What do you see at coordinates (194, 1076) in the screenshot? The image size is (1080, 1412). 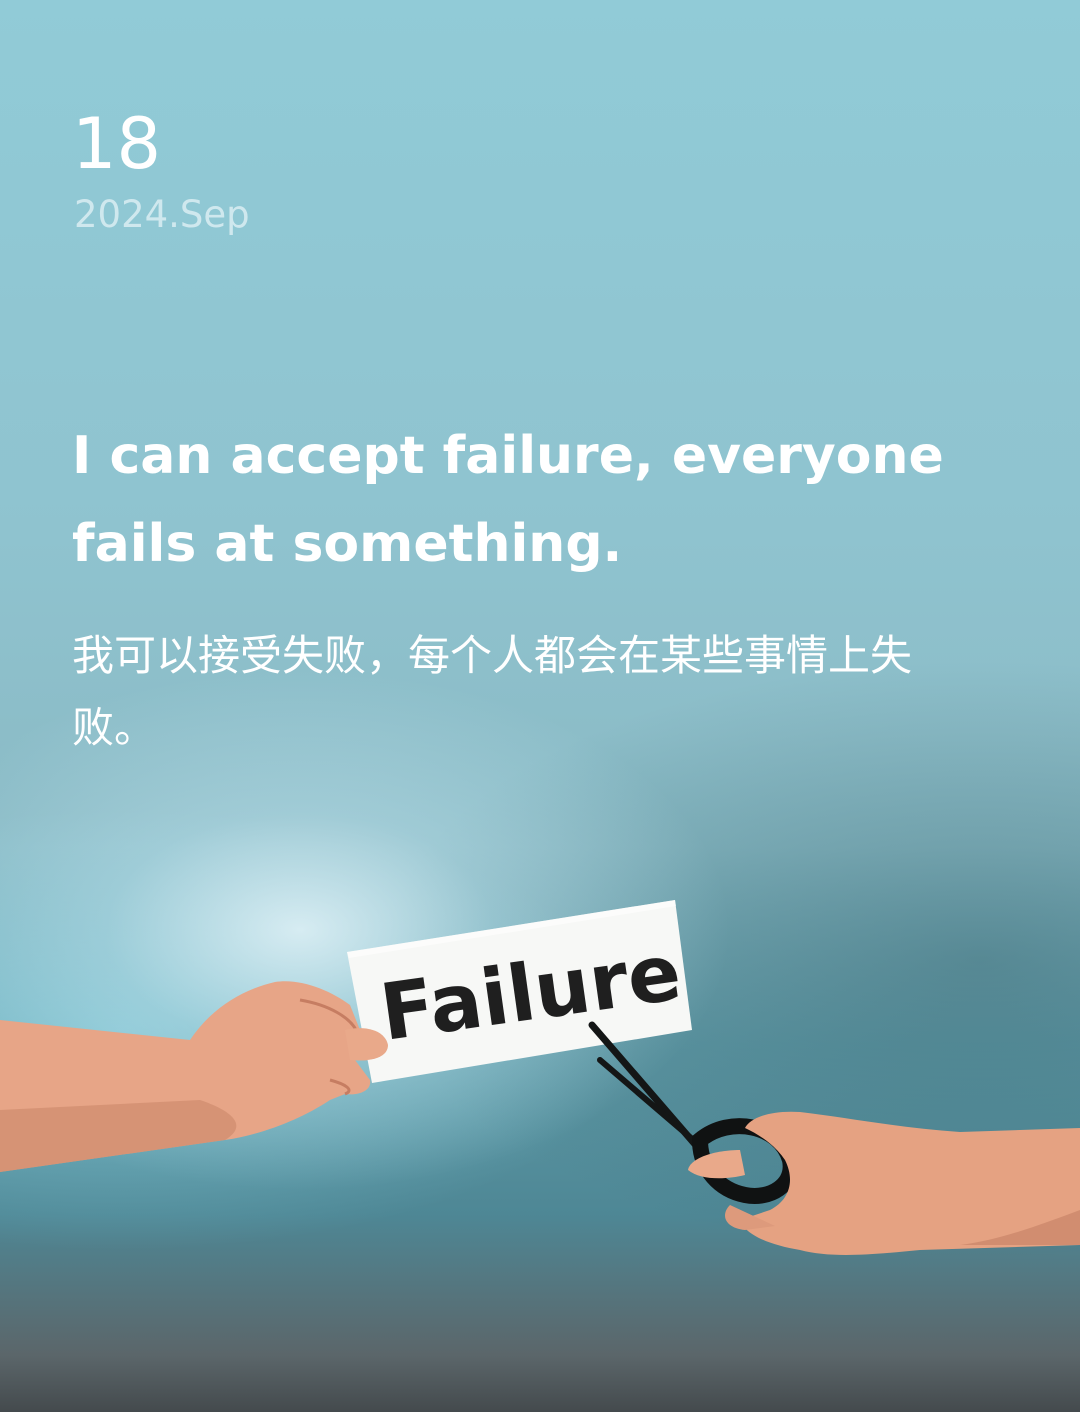 I see `left-hand` at bounding box center [194, 1076].